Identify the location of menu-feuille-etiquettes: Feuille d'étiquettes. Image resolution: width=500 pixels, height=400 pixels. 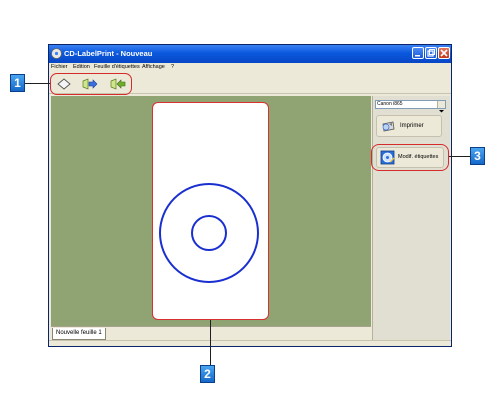
(117, 67).